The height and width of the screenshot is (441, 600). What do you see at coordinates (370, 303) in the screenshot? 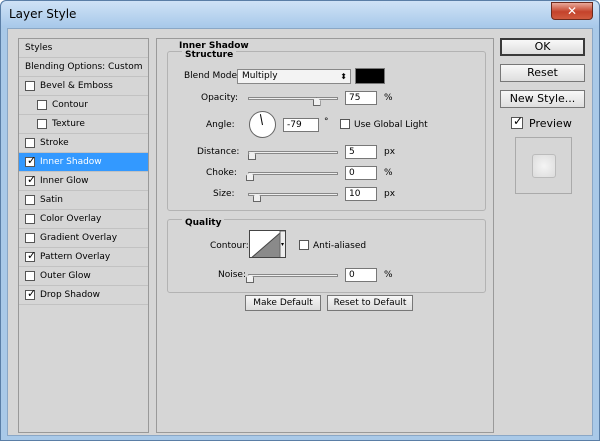
I see `reset-to-default-button: Reset to Default` at bounding box center [370, 303].